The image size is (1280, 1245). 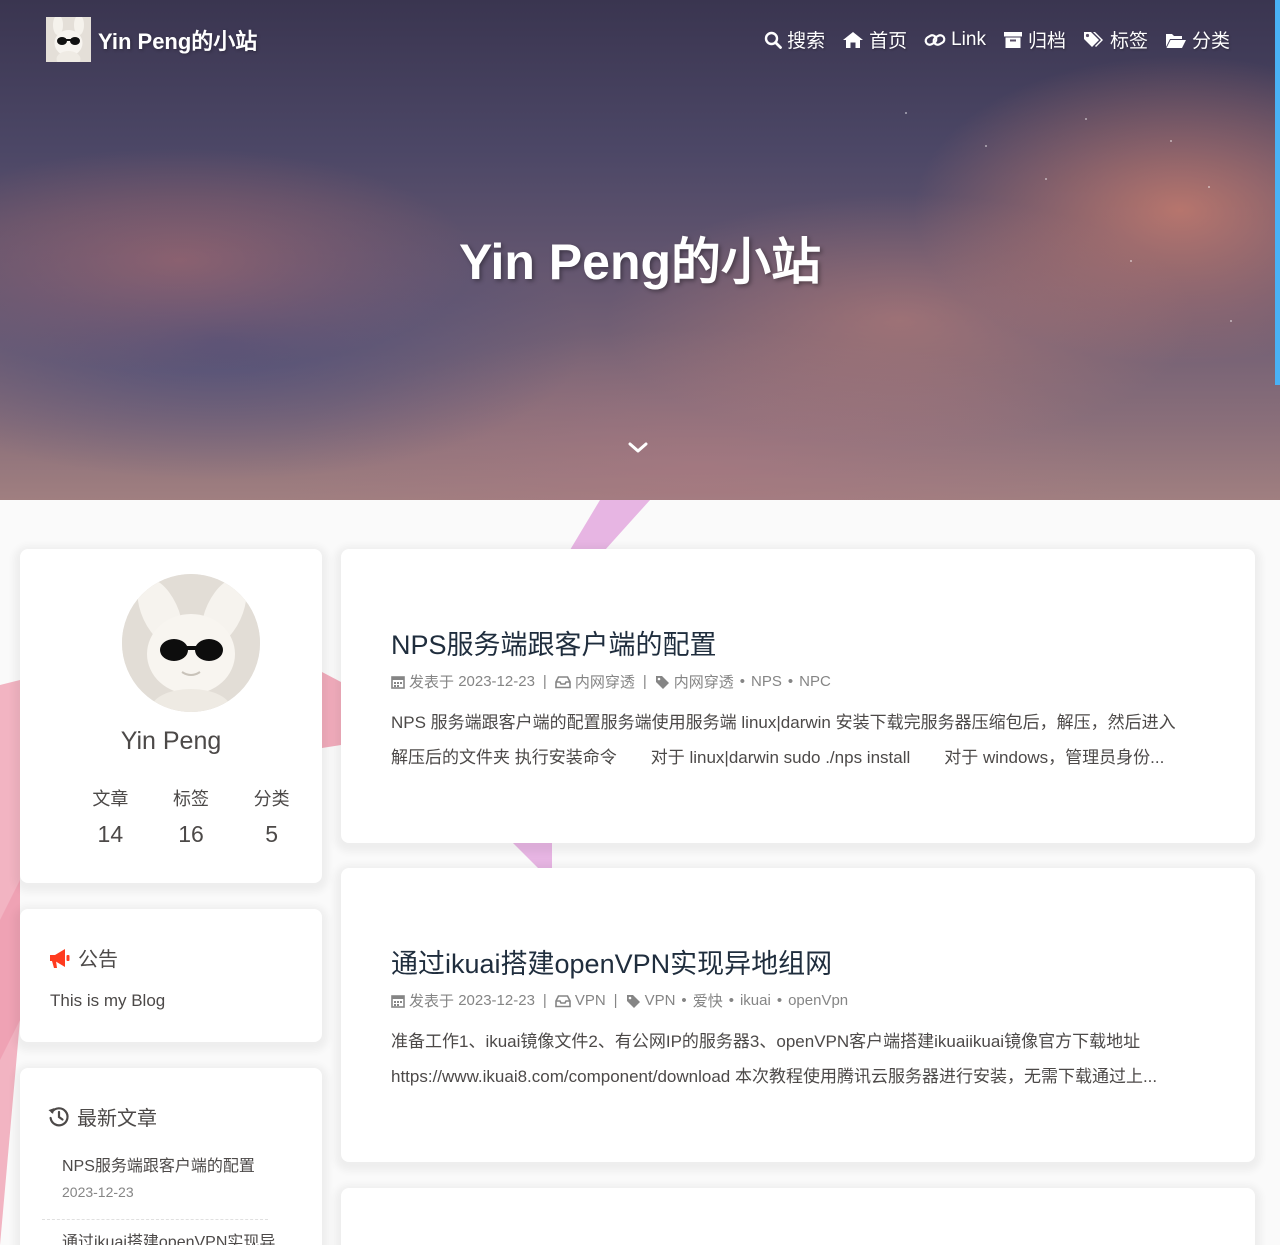 I want to click on history-icon, so click(x=58, y=1116).